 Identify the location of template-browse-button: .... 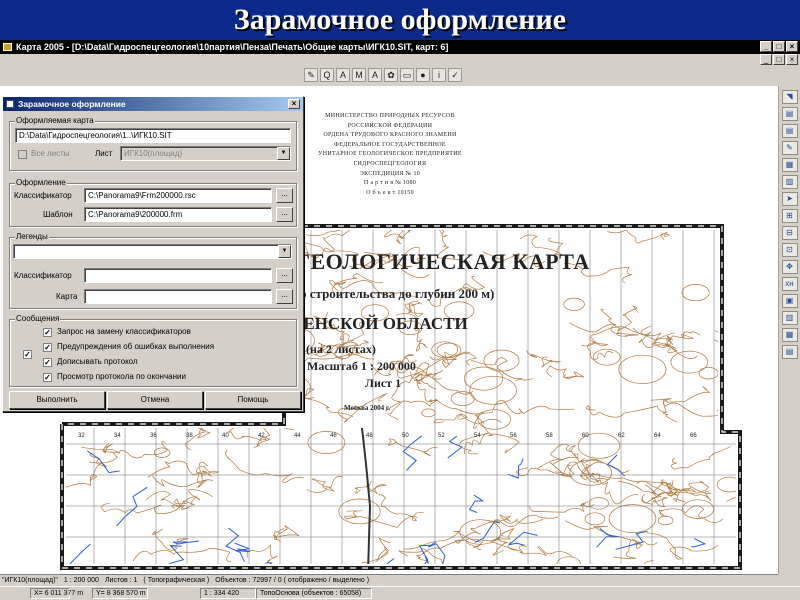
(284, 214).